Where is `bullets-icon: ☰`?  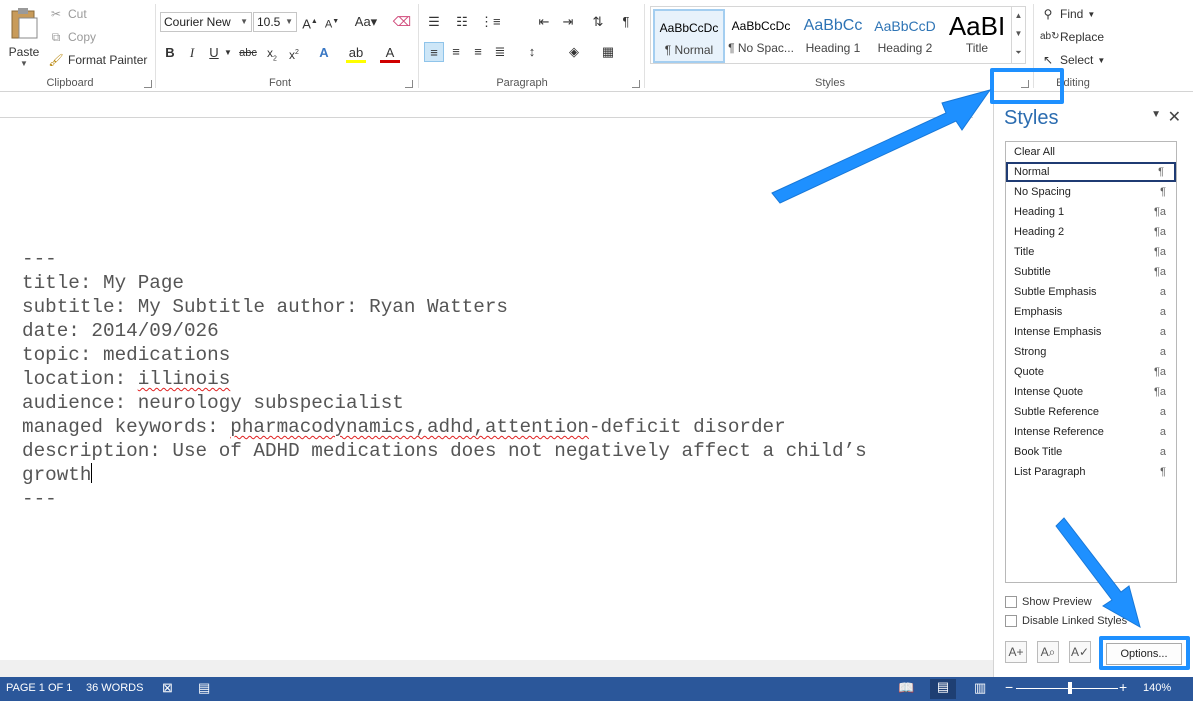
bullets-icon: ☰ is located at coordinates (434, 22).